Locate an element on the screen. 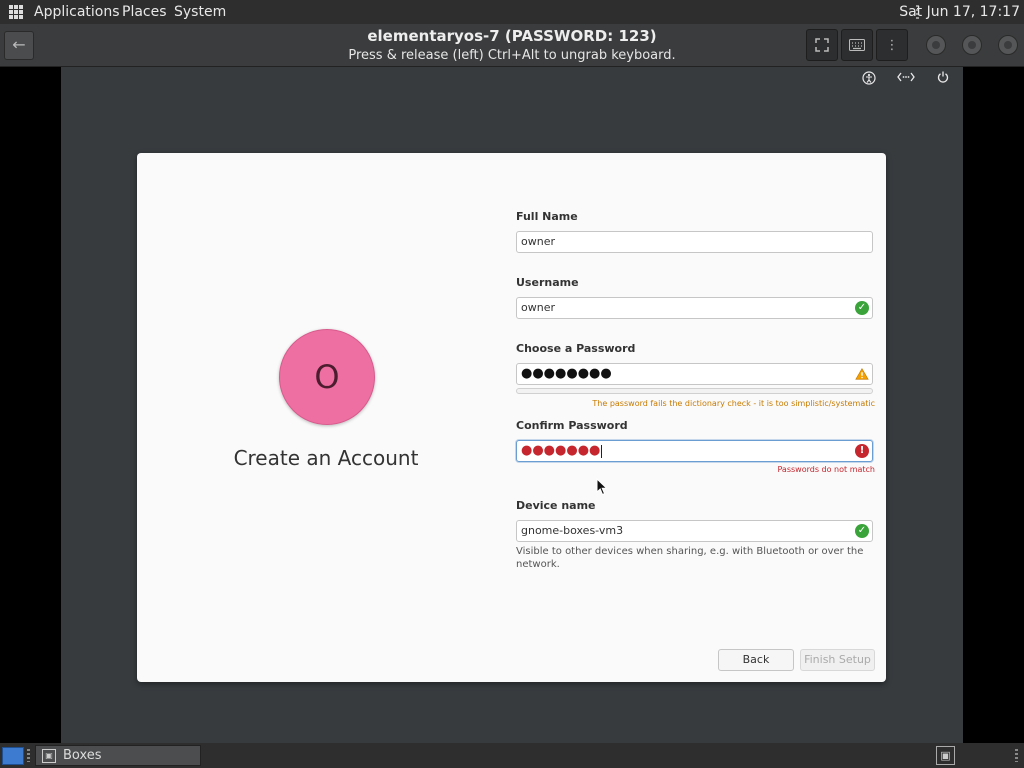  device-name-label: Device name is located at coordinates (556, 505).